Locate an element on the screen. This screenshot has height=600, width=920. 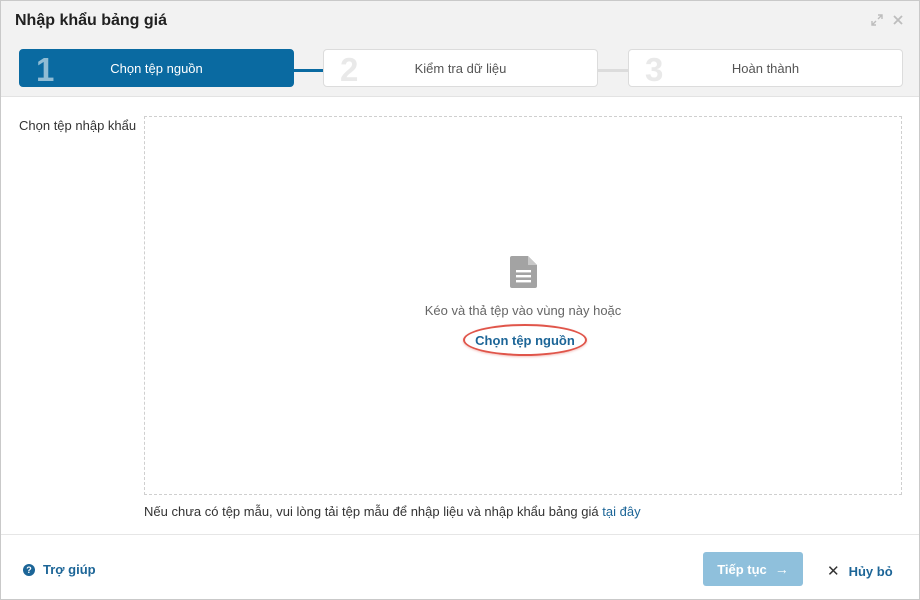
import-file-label: Chọn tệp nhập khẩu is located at coordinates (78, 125).